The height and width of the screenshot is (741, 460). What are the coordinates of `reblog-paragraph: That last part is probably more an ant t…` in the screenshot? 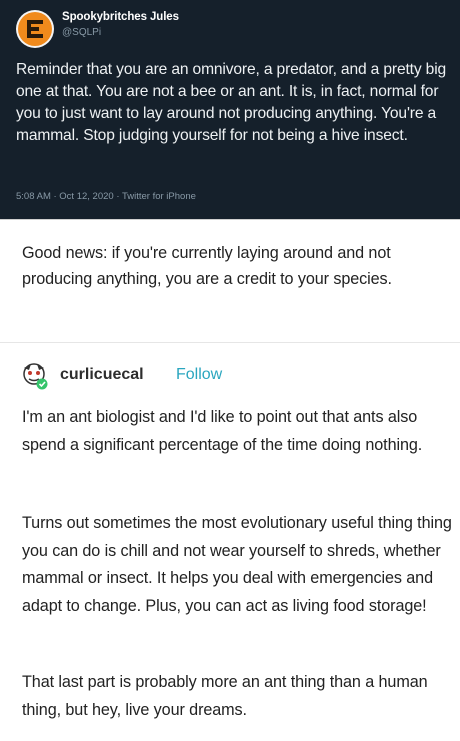 It's located at (225, 696).